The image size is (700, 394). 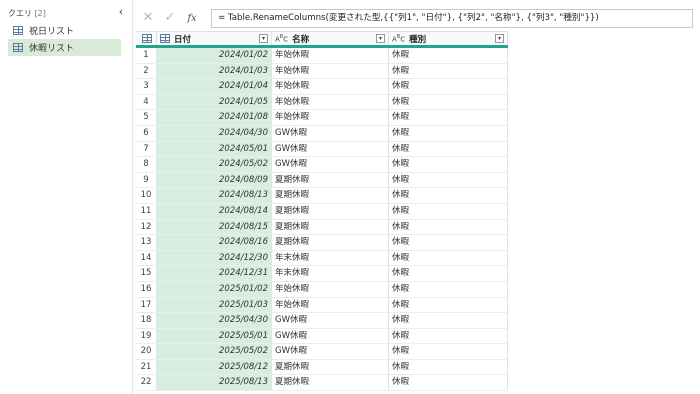 What do you see at coordinates (146, 165) in the screenshot?
I see `row-number: 8` at bounding box center [146, 165].